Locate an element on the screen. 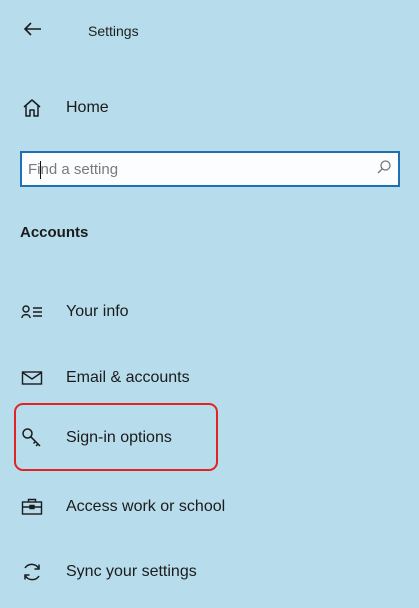  nav-item-your-info: Your info is located at coordinates (210, 312).